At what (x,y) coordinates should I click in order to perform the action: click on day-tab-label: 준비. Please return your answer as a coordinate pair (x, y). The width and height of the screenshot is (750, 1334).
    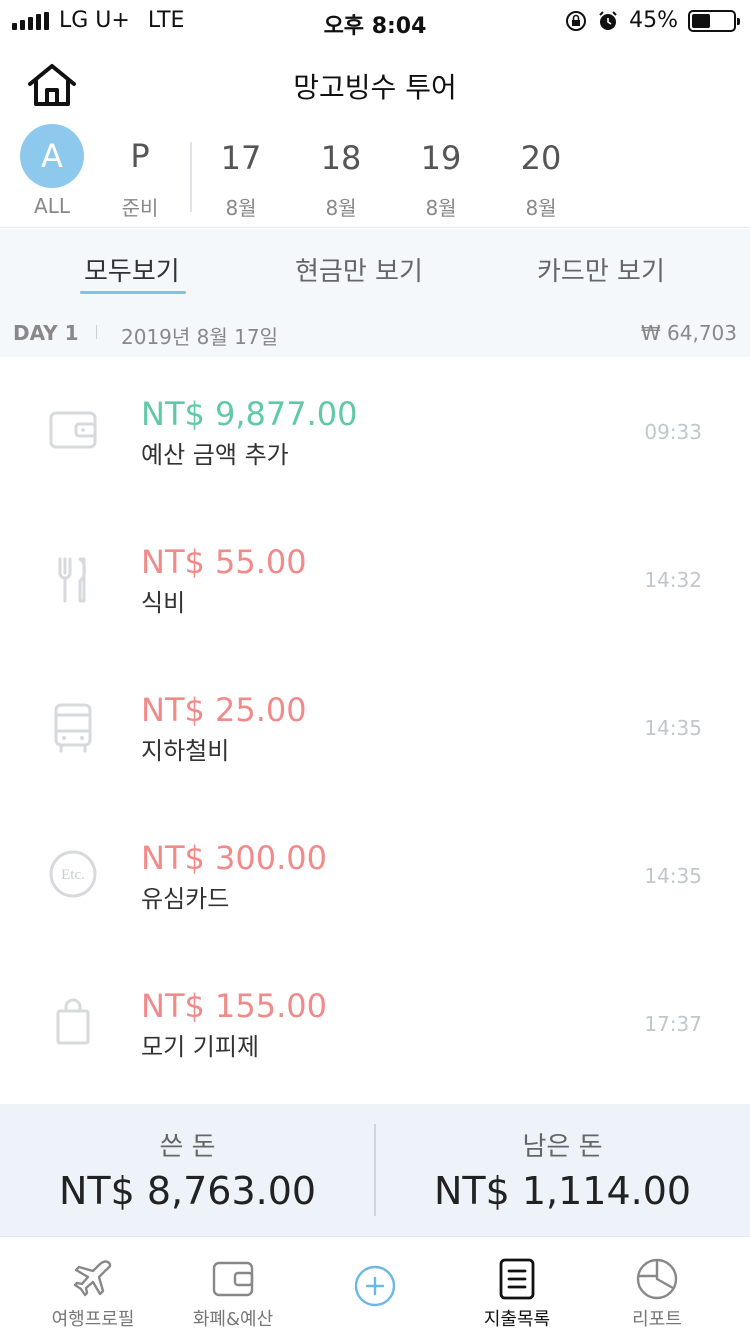
    Looking at the image, I should click on (140, 208).